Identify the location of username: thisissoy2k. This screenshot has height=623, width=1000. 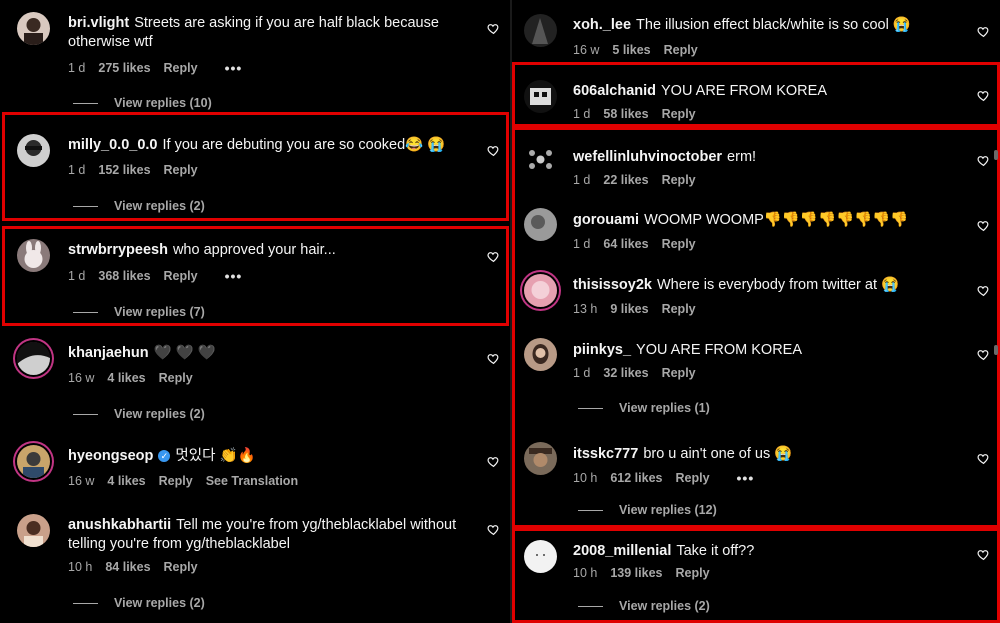
(612, 285).